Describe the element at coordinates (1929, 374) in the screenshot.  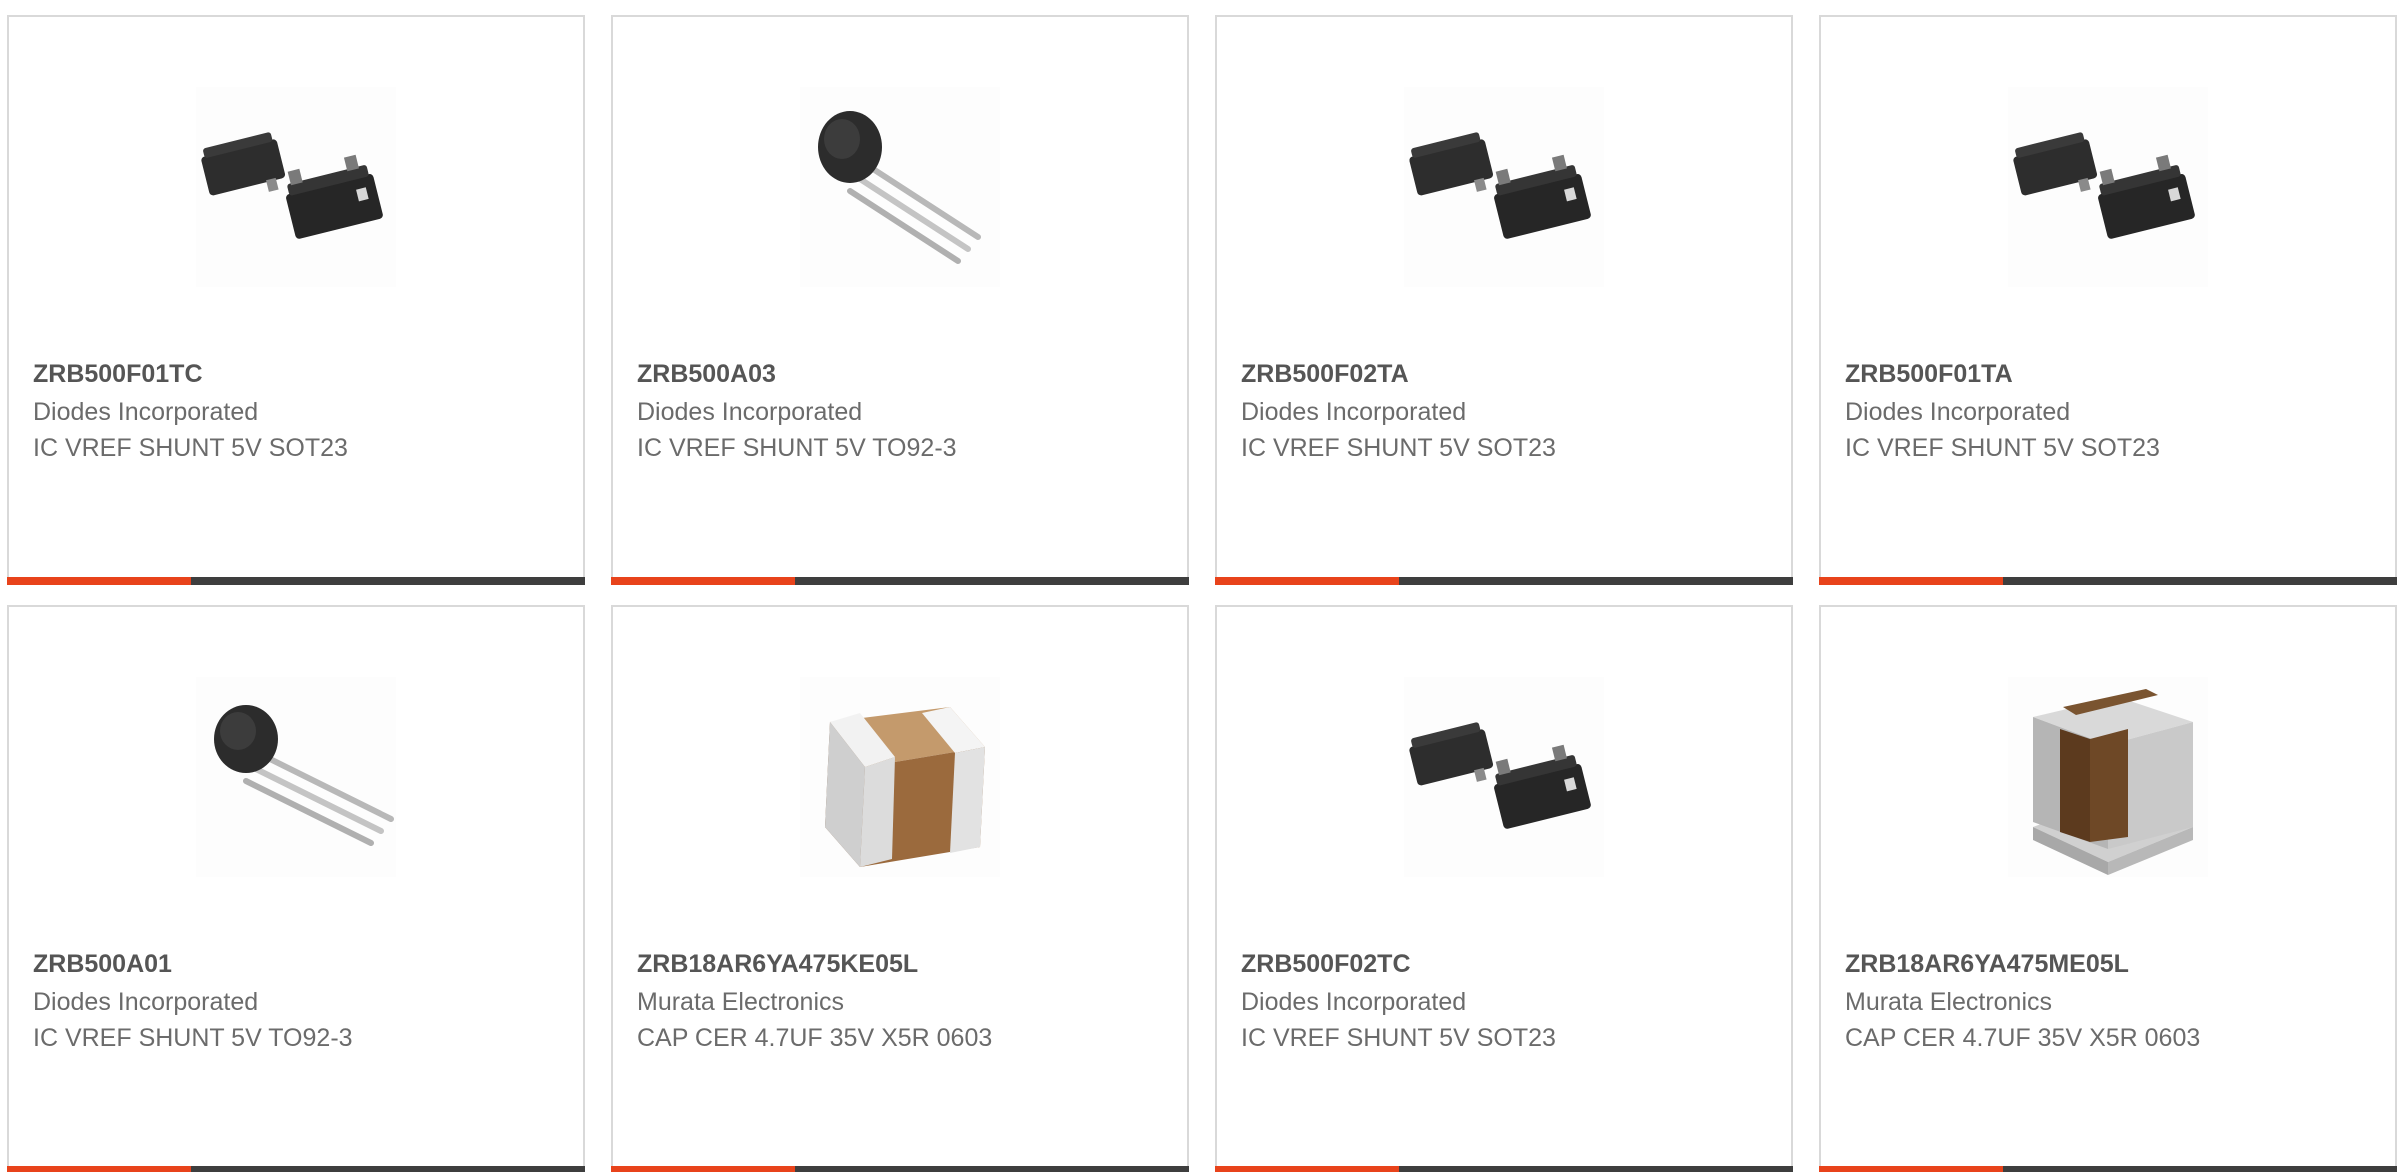
I see `part-number: ZRB500F01TA` at that location.